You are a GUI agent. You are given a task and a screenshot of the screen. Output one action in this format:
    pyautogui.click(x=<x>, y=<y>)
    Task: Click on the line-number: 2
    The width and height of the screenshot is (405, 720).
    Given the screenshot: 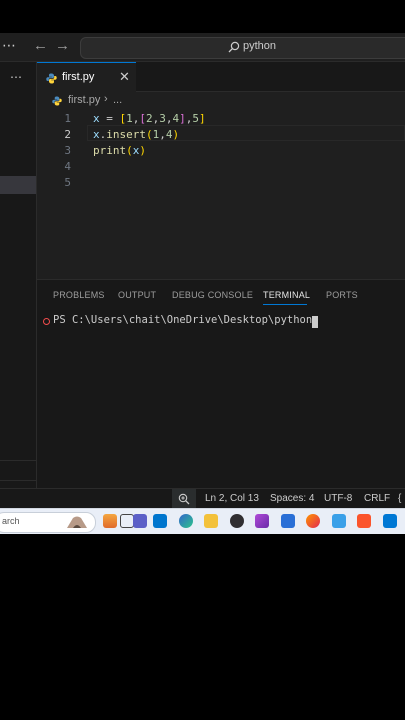 What is the action you would take?
    pyautogui.click(x=67, y=134)
    